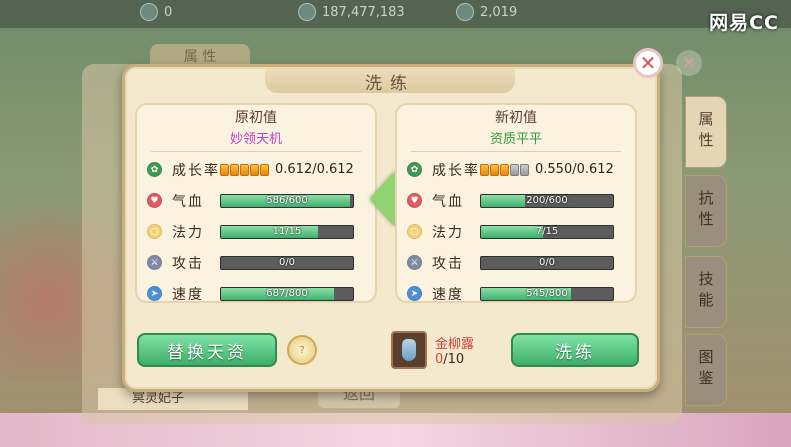 The image size is (791, 447). I want to click on side-tab-resistance: 抗性, so click(706, 211).